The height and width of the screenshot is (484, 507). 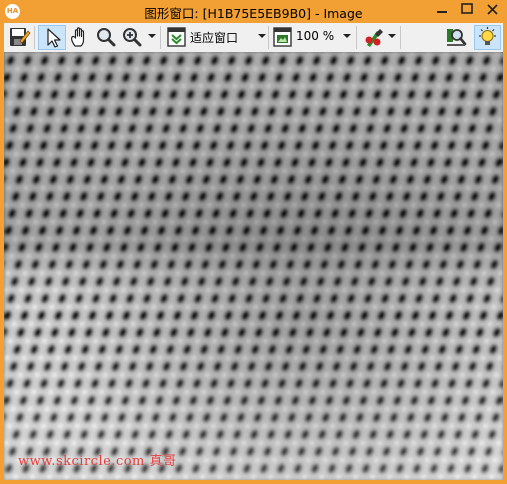 I want to click on minimize-button, so click(x=442, y=10).